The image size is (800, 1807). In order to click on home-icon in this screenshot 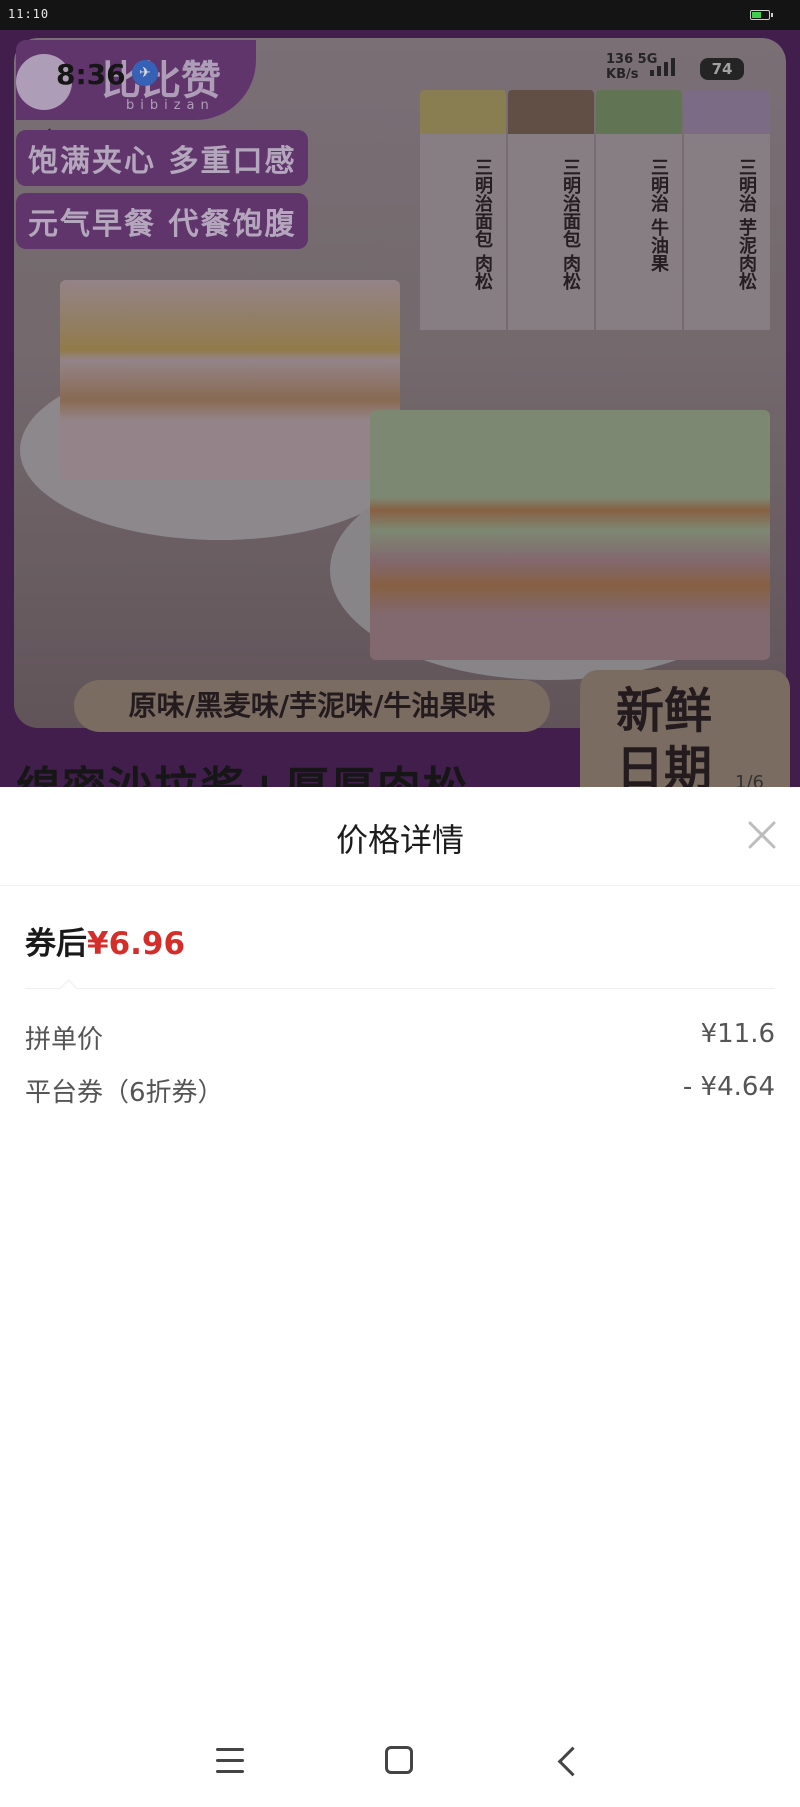, I will do `click(399, 1760)`.